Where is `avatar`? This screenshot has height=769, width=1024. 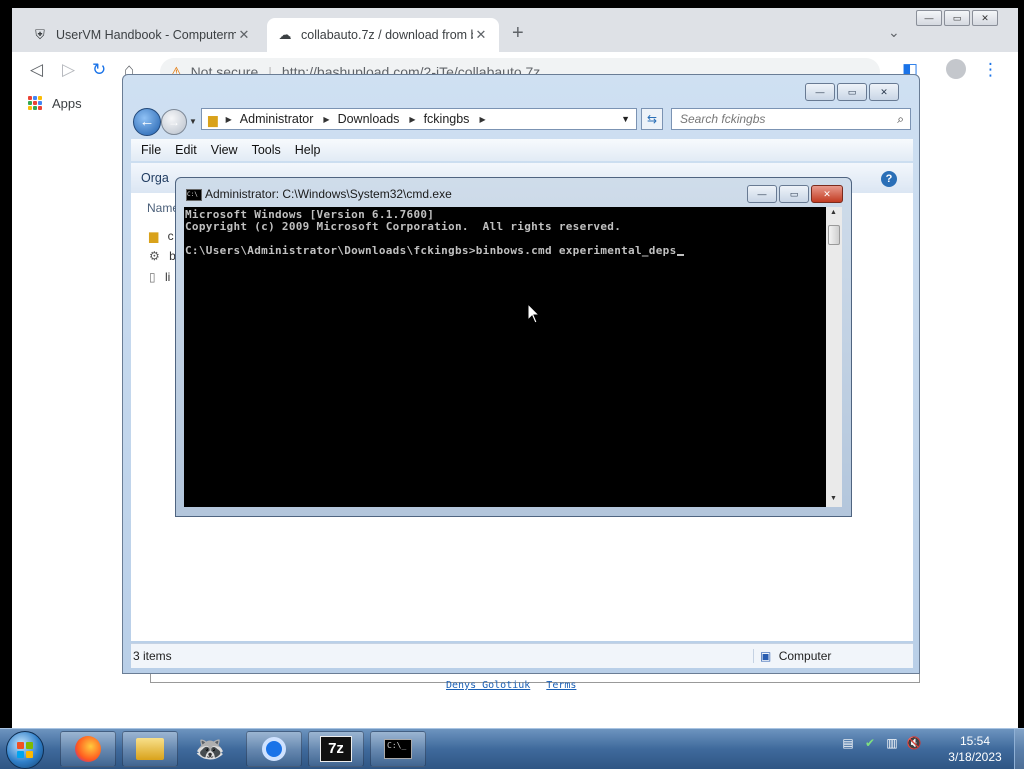
avatar is located at coordinates (956, 69).